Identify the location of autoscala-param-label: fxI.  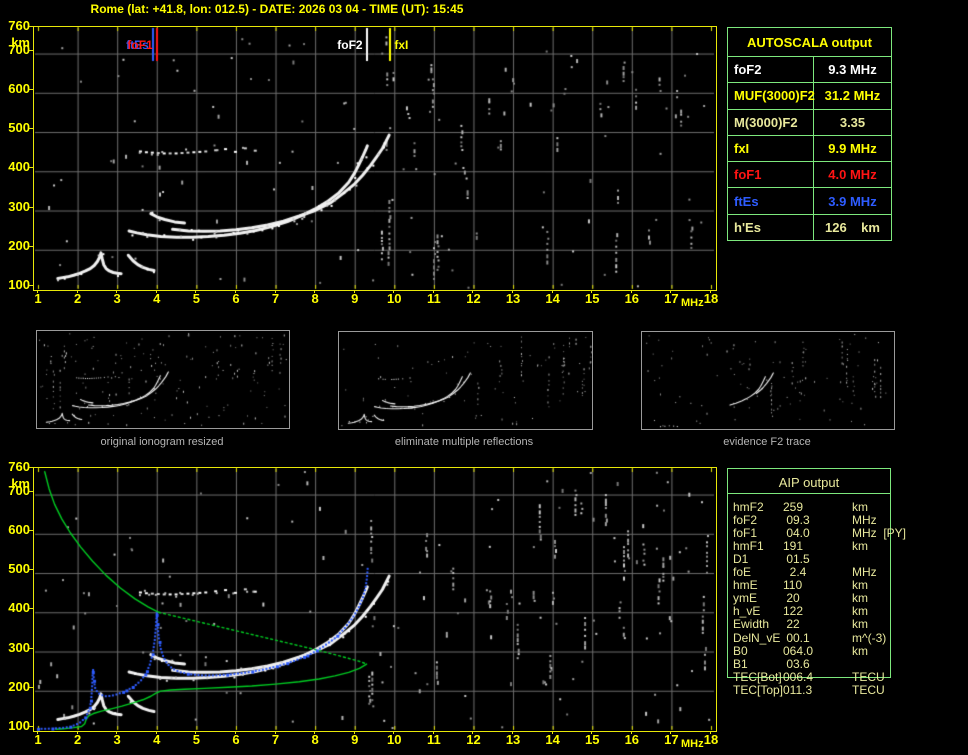
(771, 148).